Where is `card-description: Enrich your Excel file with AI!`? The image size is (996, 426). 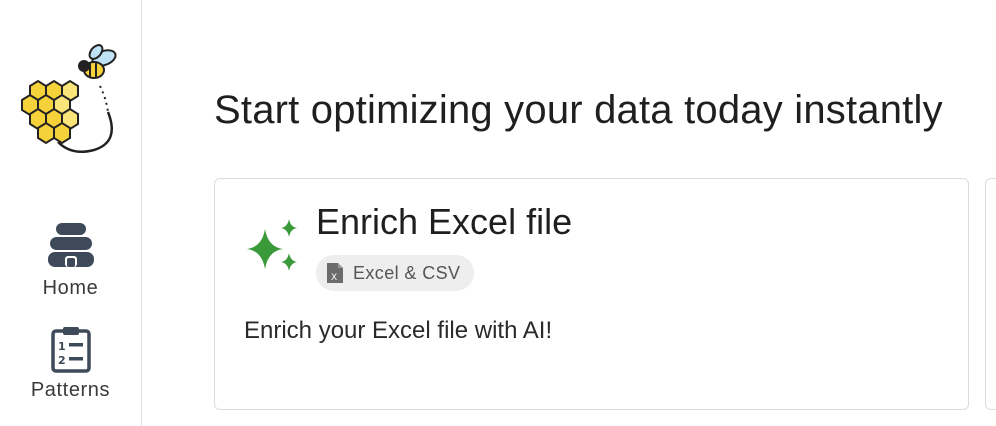
card-description: Enrich your Excel file with AI! is located at coordinates (398, 330).